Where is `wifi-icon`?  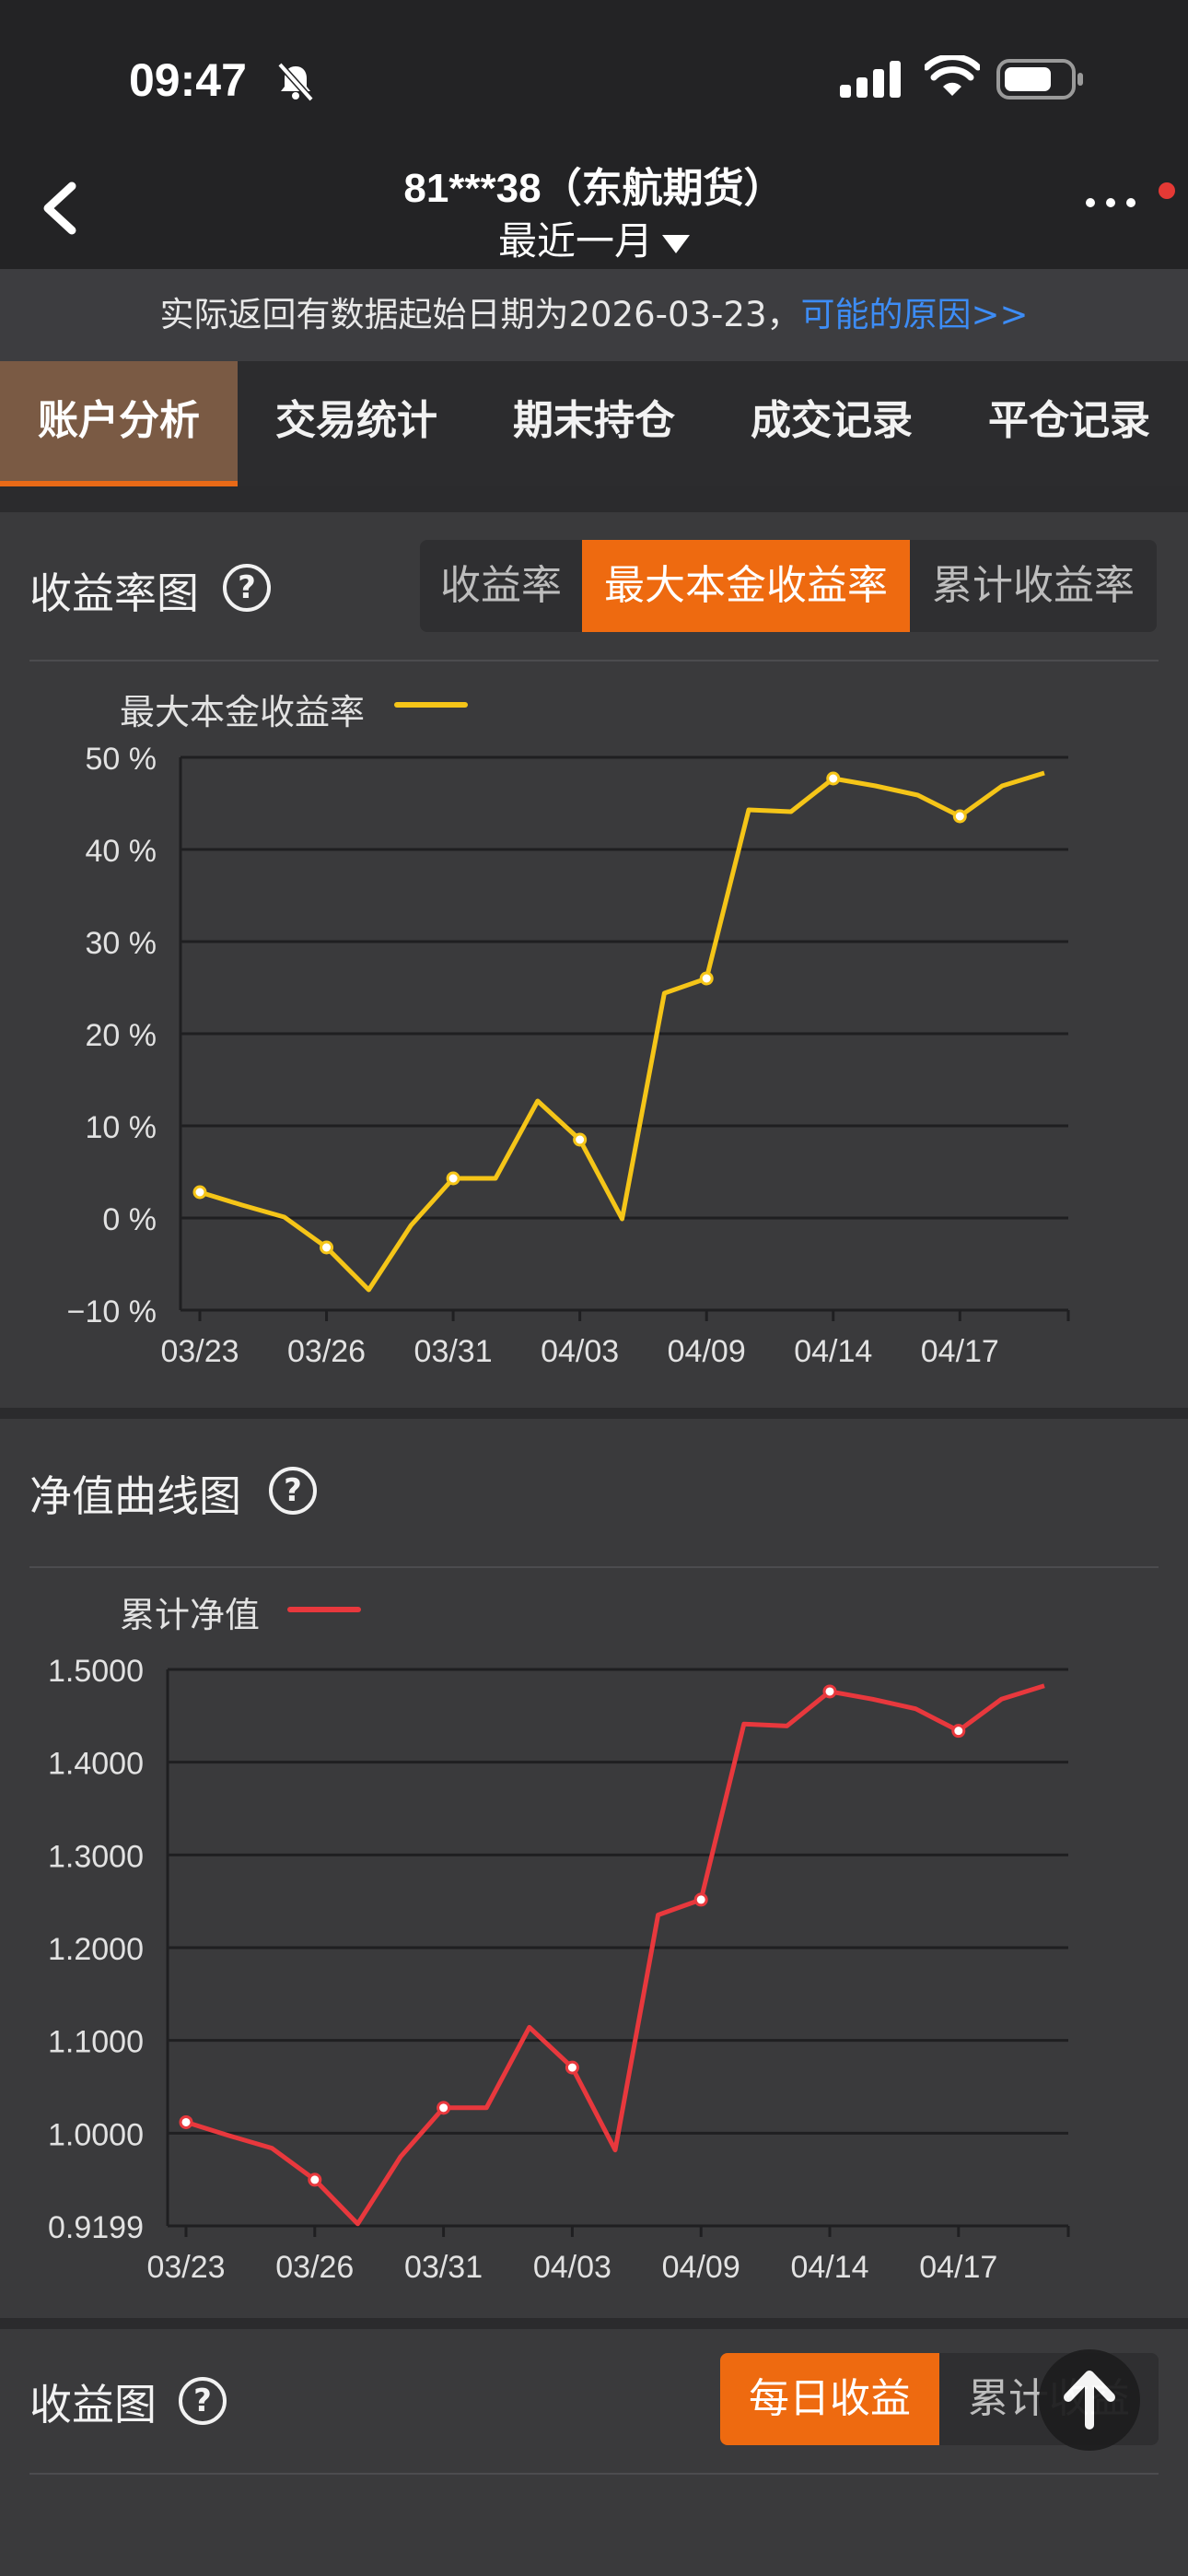 wifi-icon is located at coordinates (952, 75).